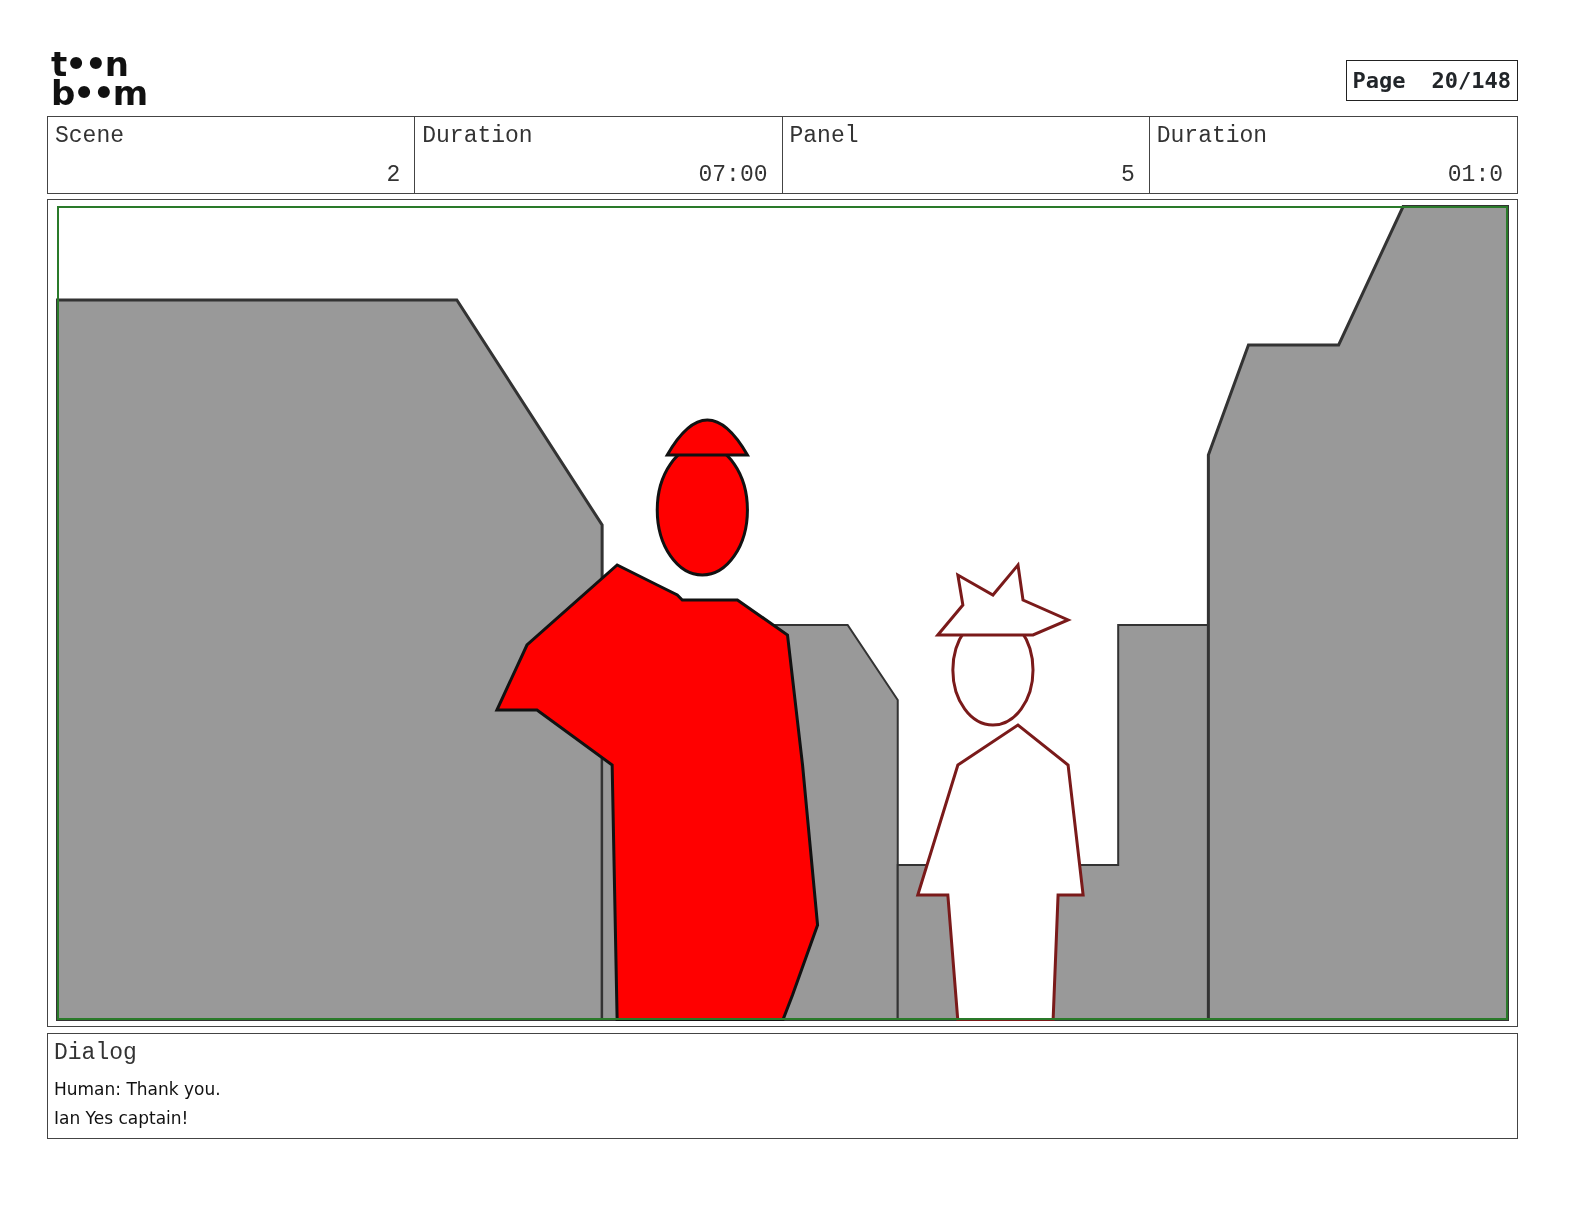  What do you see at coordinates (733, 175) in the screenshot?
I see `field-value: 07:00` at bounding box center [733, 175].